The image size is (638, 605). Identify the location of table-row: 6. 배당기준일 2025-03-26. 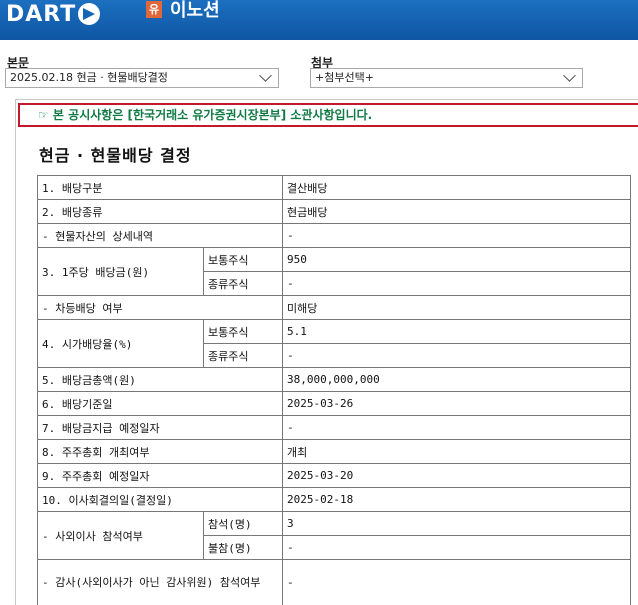
(334, 403).